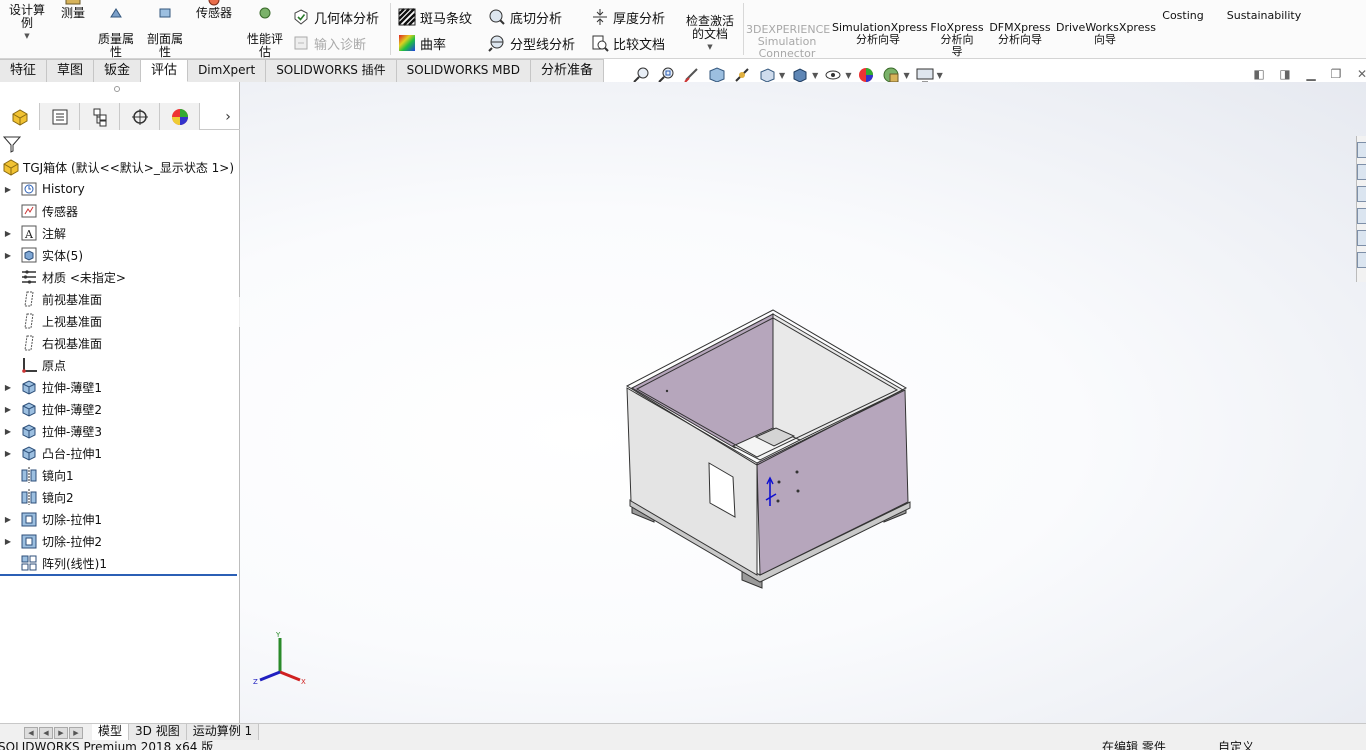 This screenshot has height=750, width=1366. What do you see at coordinates (118, 167) in the screenshot?
I see `tree-root-part: TGJ箱体 (默认<<默认>_显示状态 1>)` at bounding box center [118, 167].